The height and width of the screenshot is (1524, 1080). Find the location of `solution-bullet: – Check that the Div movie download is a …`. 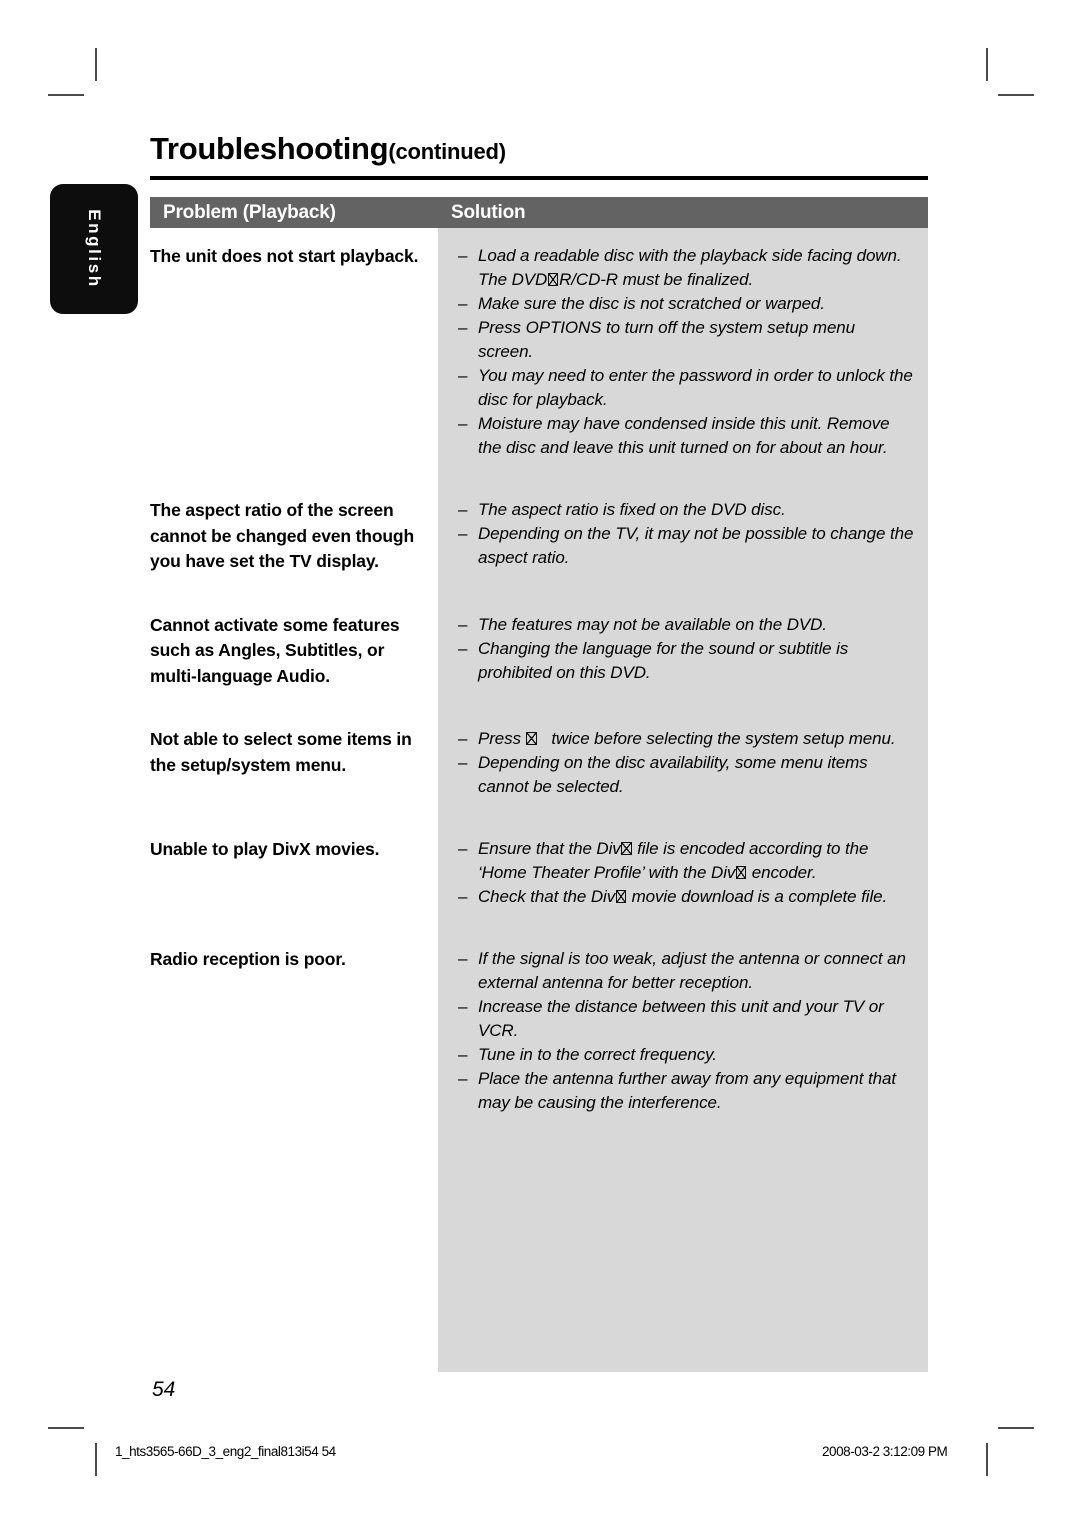

solution-bullet: – Check that the Div movie download is a … is located at coordinates (686, 897).